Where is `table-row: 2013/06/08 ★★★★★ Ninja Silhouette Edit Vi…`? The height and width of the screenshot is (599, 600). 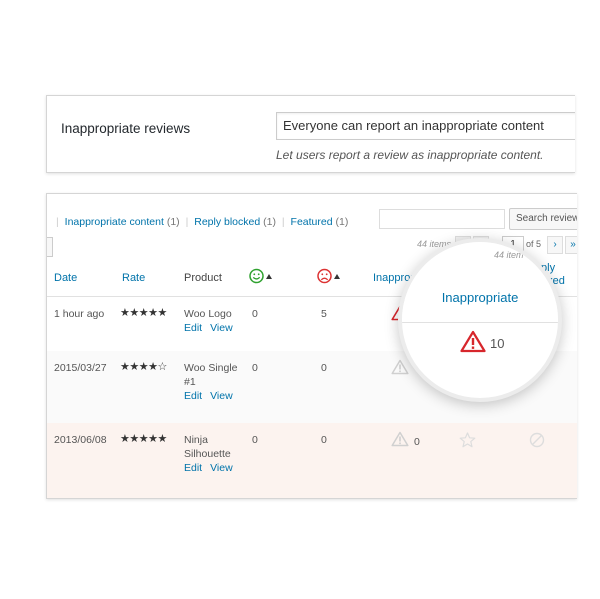 table-row: 2013/06/08 ★★★★★ Ninja Silhouette Edit Vi… is located at coordinates (312, 460).